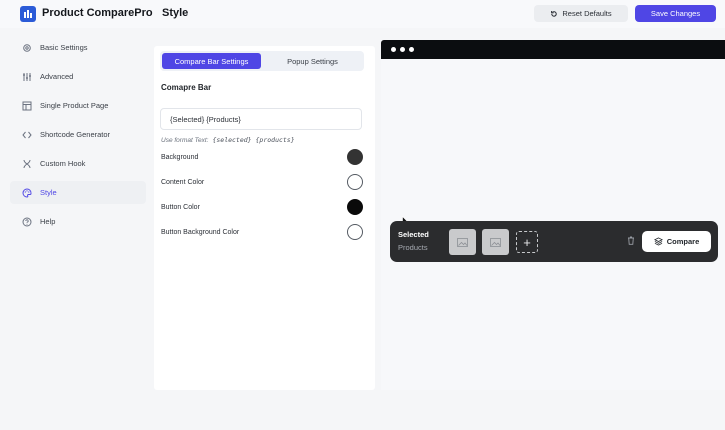 This screenshot has width=725, height=430. I want to click on reset-defaults-label: Reset Defaults, so click(587, 13).